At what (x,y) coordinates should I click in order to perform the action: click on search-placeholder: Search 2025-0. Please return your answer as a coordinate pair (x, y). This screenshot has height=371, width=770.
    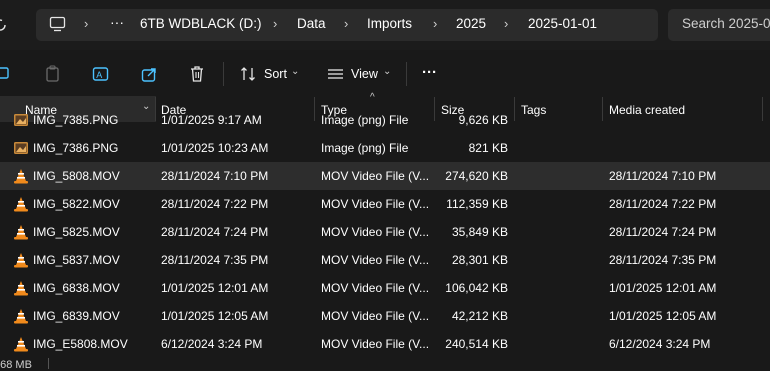
    Looking at the image, I should click on (726, 23).